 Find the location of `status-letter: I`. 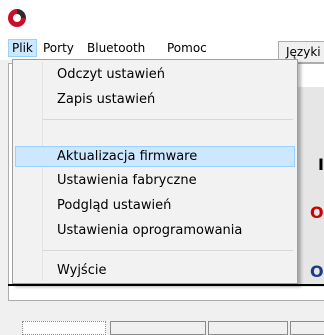

status-letter: I is located at coordinates (321, 164).